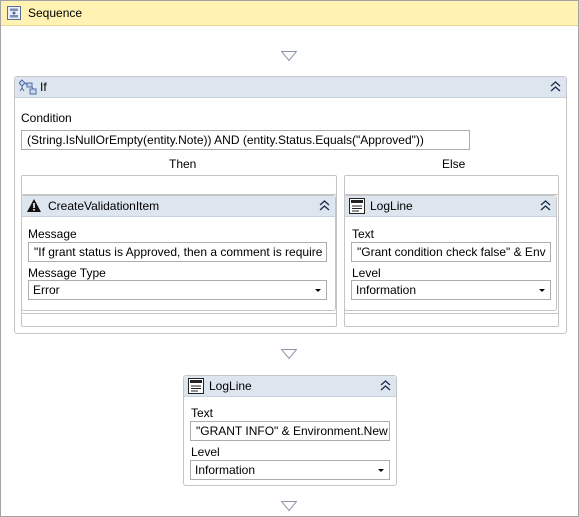 The height and width of the screenshot is (517, 579). I want to click on then-drop-zone-top, so click(179, 185).